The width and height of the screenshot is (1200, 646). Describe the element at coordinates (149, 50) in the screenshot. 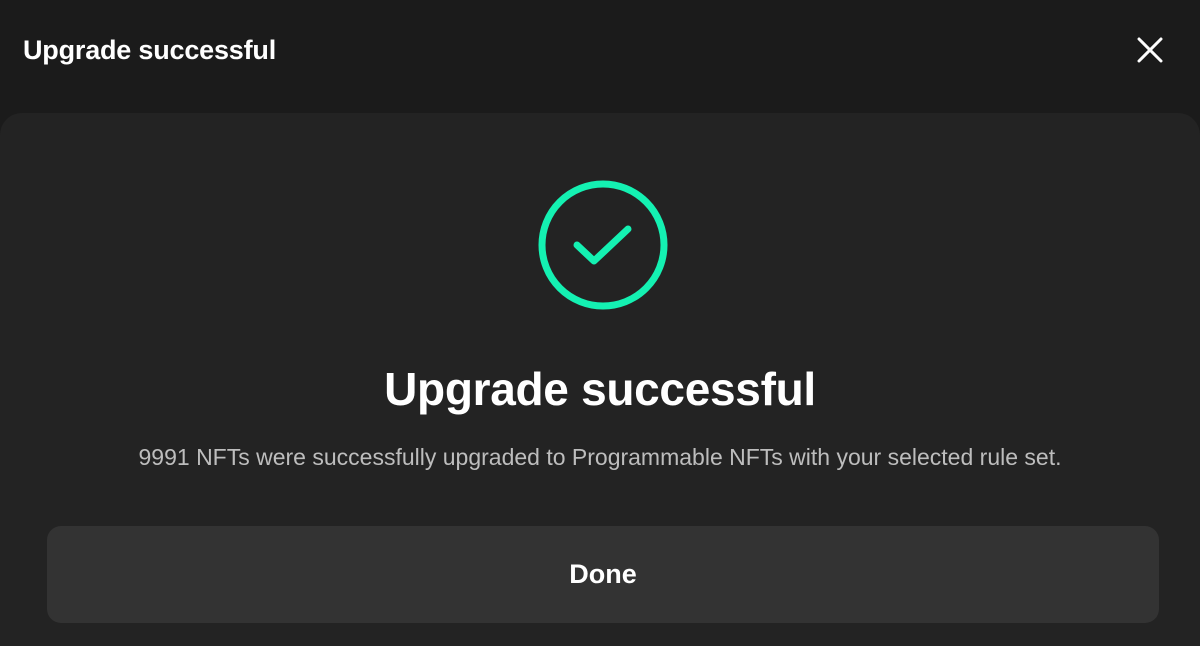

I see `dialog-title: Upgrade successful` at that location.